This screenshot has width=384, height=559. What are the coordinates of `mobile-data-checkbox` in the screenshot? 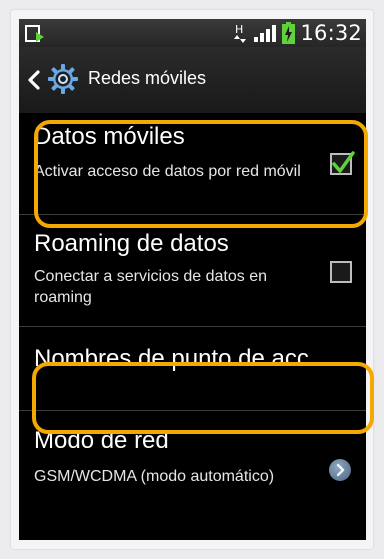 It's located at (342, 163).